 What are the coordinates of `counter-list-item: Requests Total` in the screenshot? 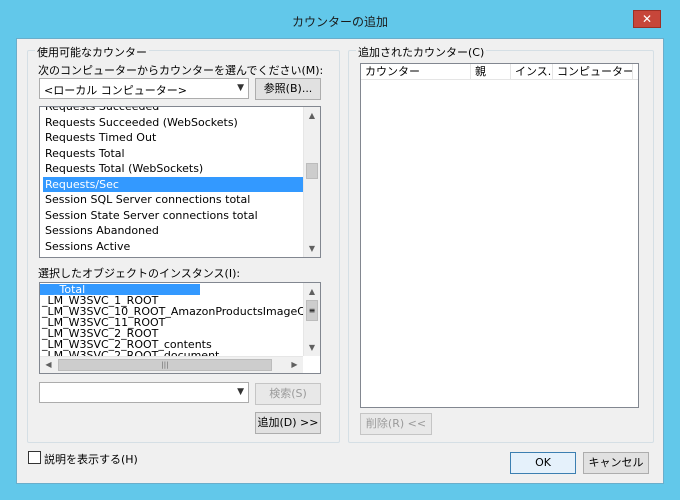 It's located at (173, 154).